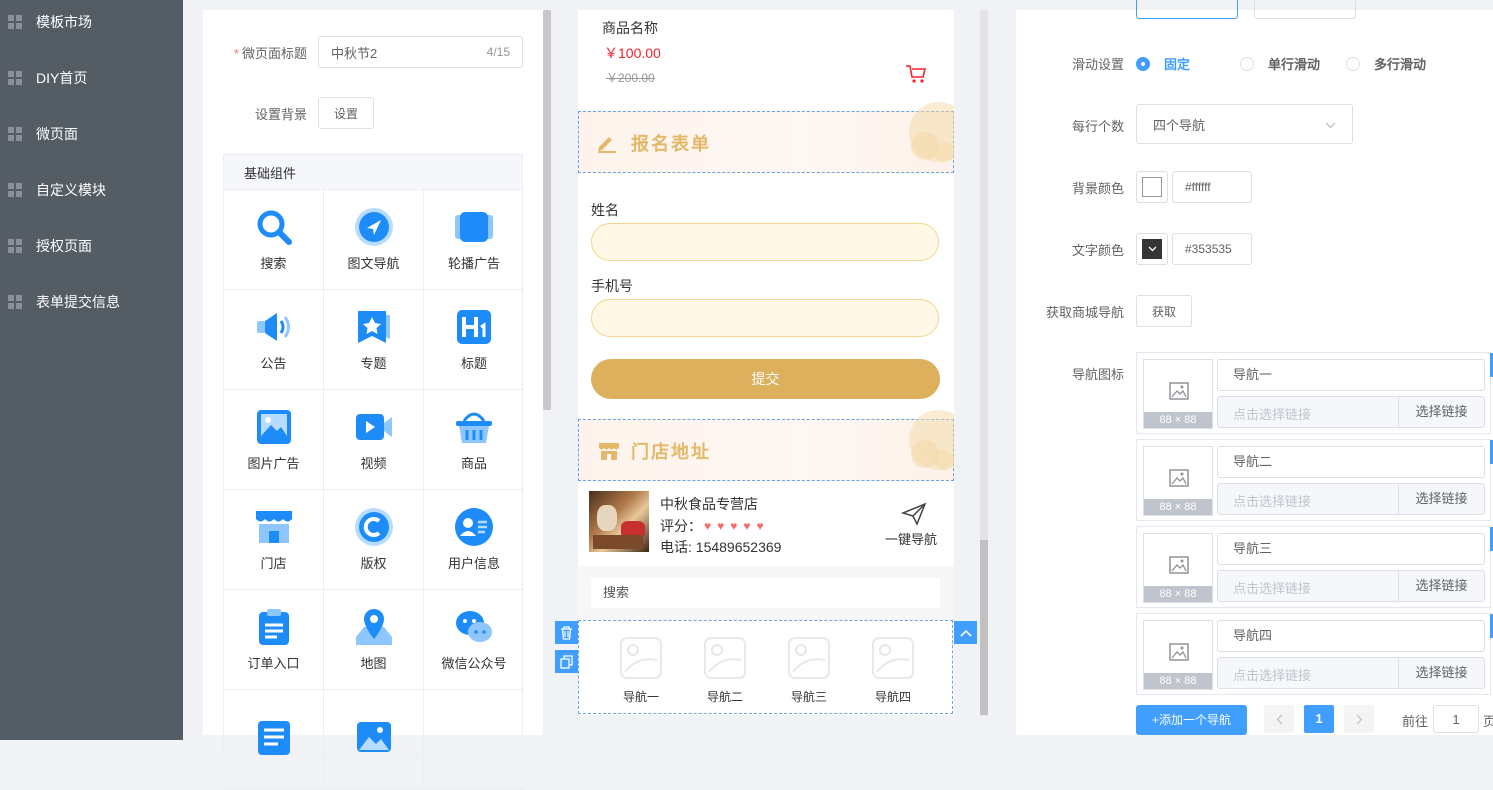  Describe the element at coordinates (57, 134) in the screenshot. I see `sidebar-item-label: 微页面` at that location.